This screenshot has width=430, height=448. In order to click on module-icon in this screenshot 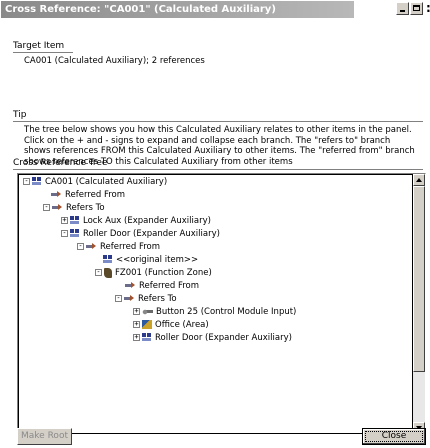, I will do `click(147, 311)`.